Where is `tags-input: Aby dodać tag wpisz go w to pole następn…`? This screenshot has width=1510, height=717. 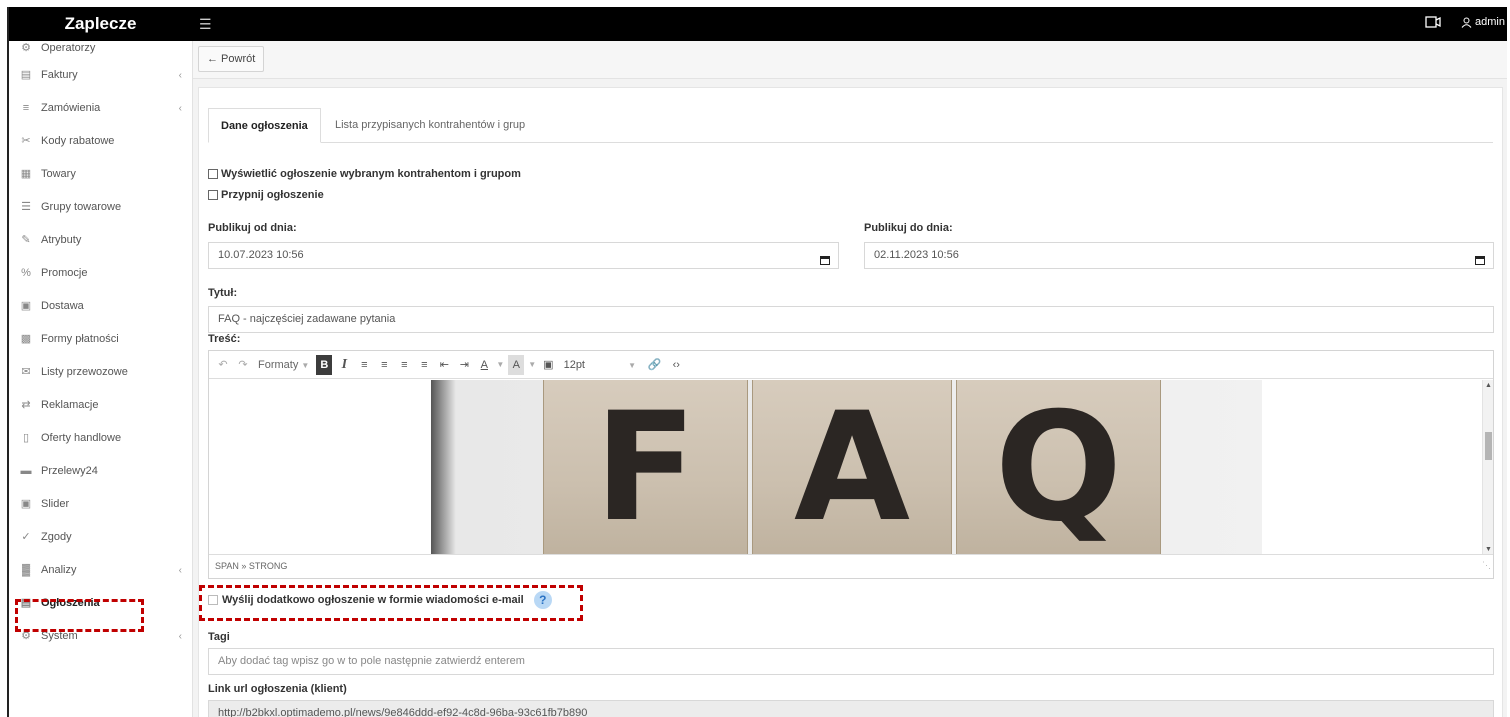
tags-input: Aby dodać tag wpisz go w to pole następn… is located at coordinates (851, 661).